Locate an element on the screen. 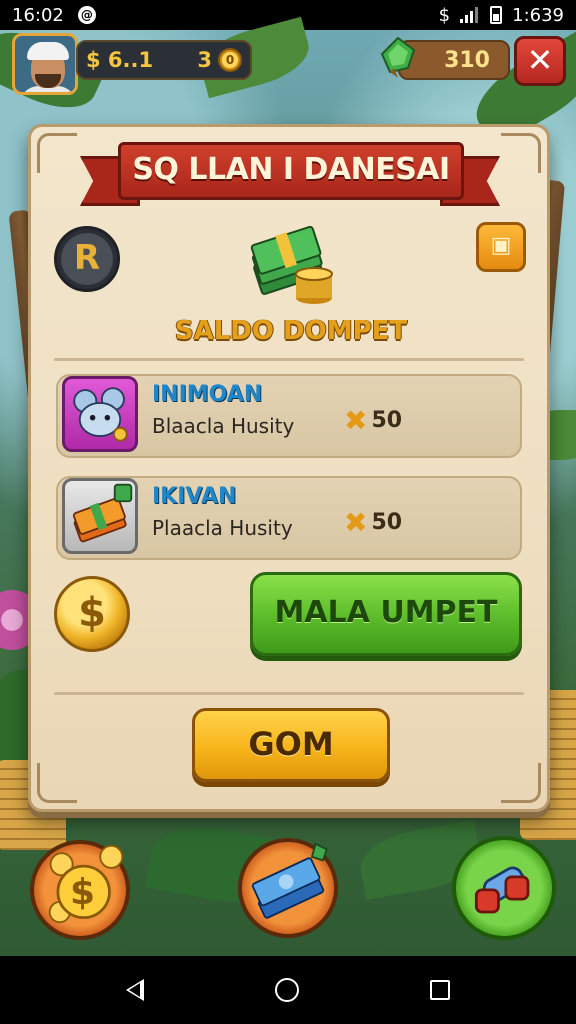  dollar-coin-icon: $ is located at coordinates (92, 614).